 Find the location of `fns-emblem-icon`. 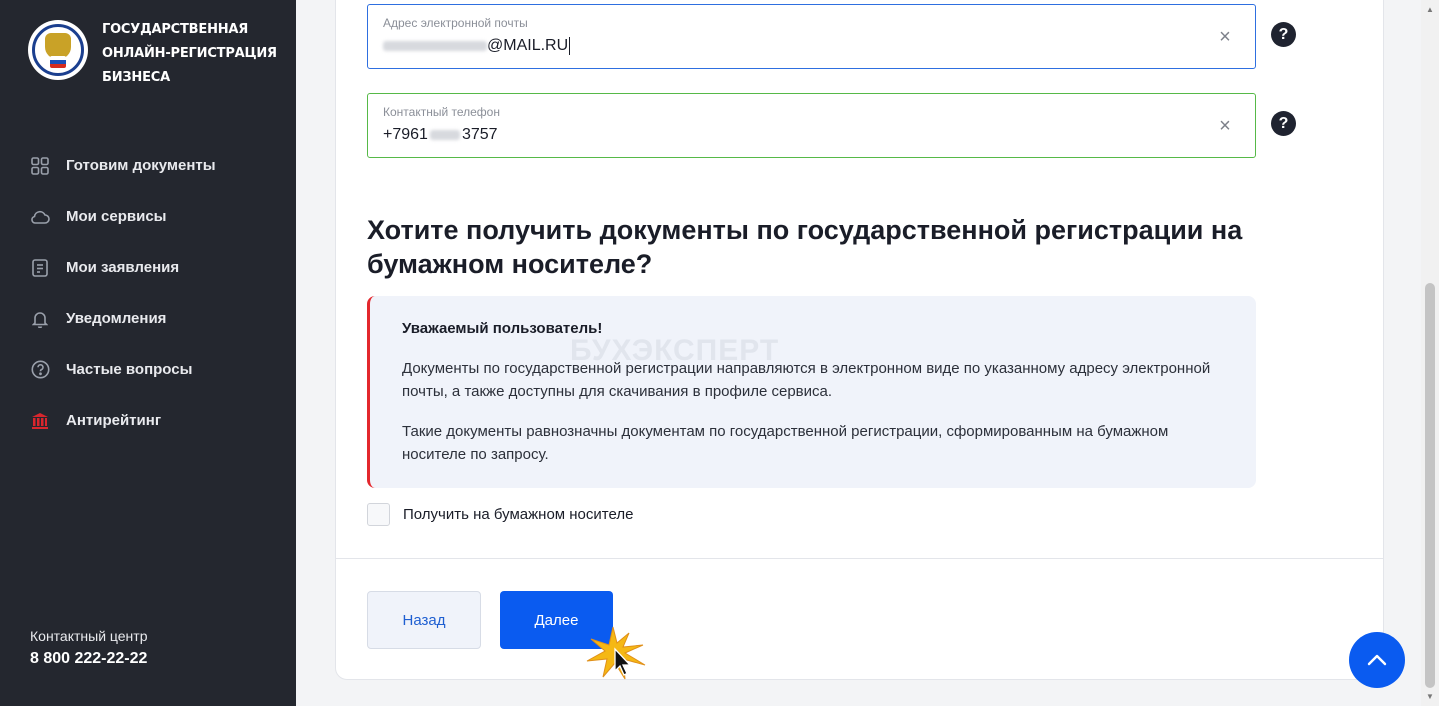

fns-emblem-icon is located at coordinates (58, 50).